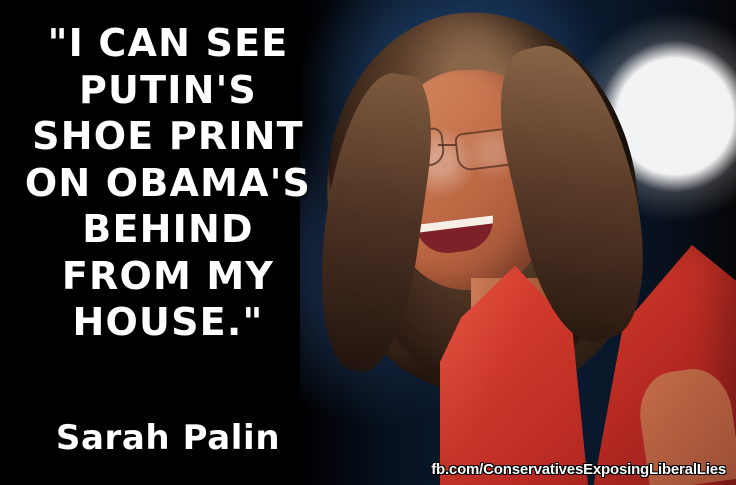  I want to click on quote-line: SHOE PRINT, so click(168, 136).